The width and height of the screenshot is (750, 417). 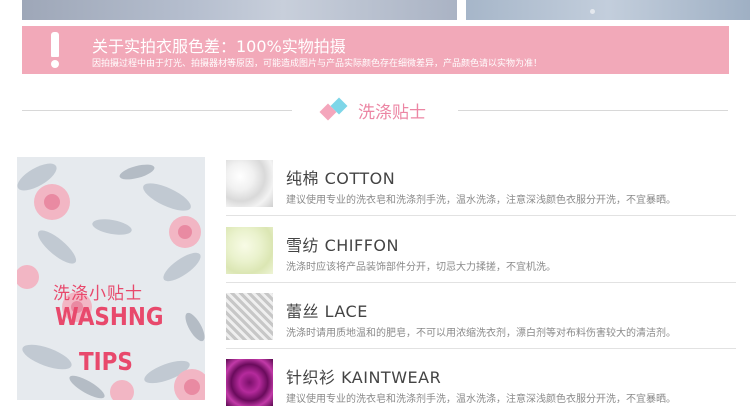 I want to click on care-item-title: 雪纺 CHIFFON, so click(x=342, y=245).